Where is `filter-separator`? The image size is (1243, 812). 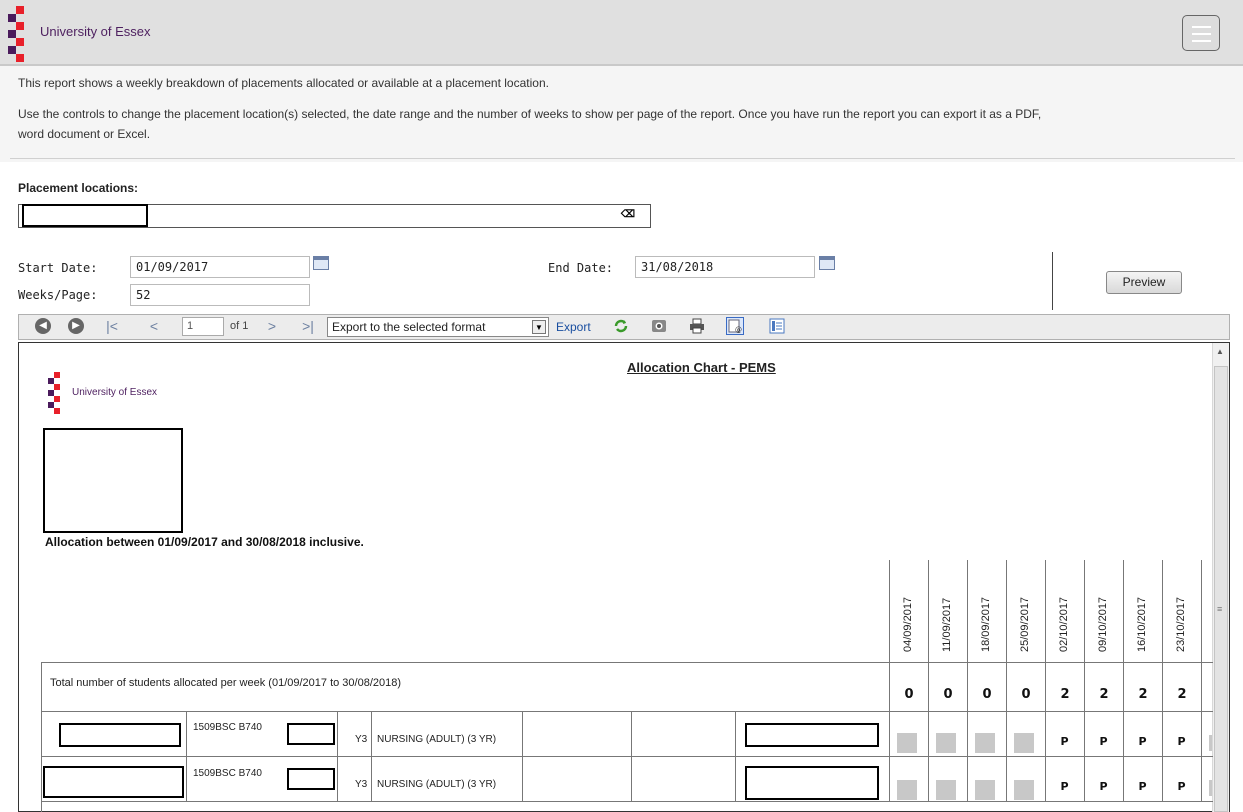
filter-separator is located at coordinates (1052, 281).